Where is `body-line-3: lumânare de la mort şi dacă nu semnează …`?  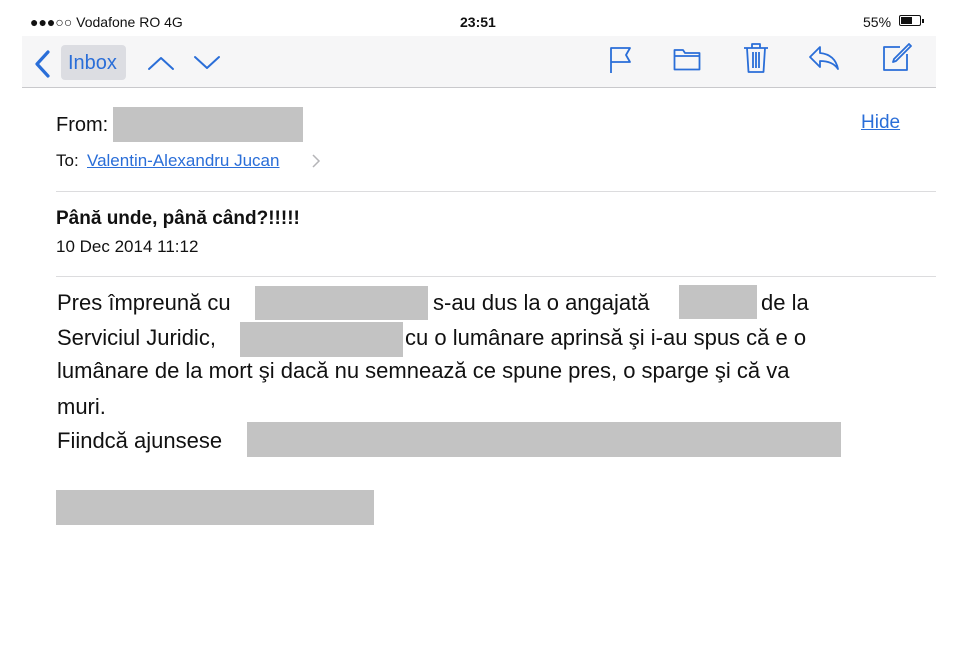 body-line-3: lumânare de la mort şi dacă nu semnează … is located at coordinates (423, 370).